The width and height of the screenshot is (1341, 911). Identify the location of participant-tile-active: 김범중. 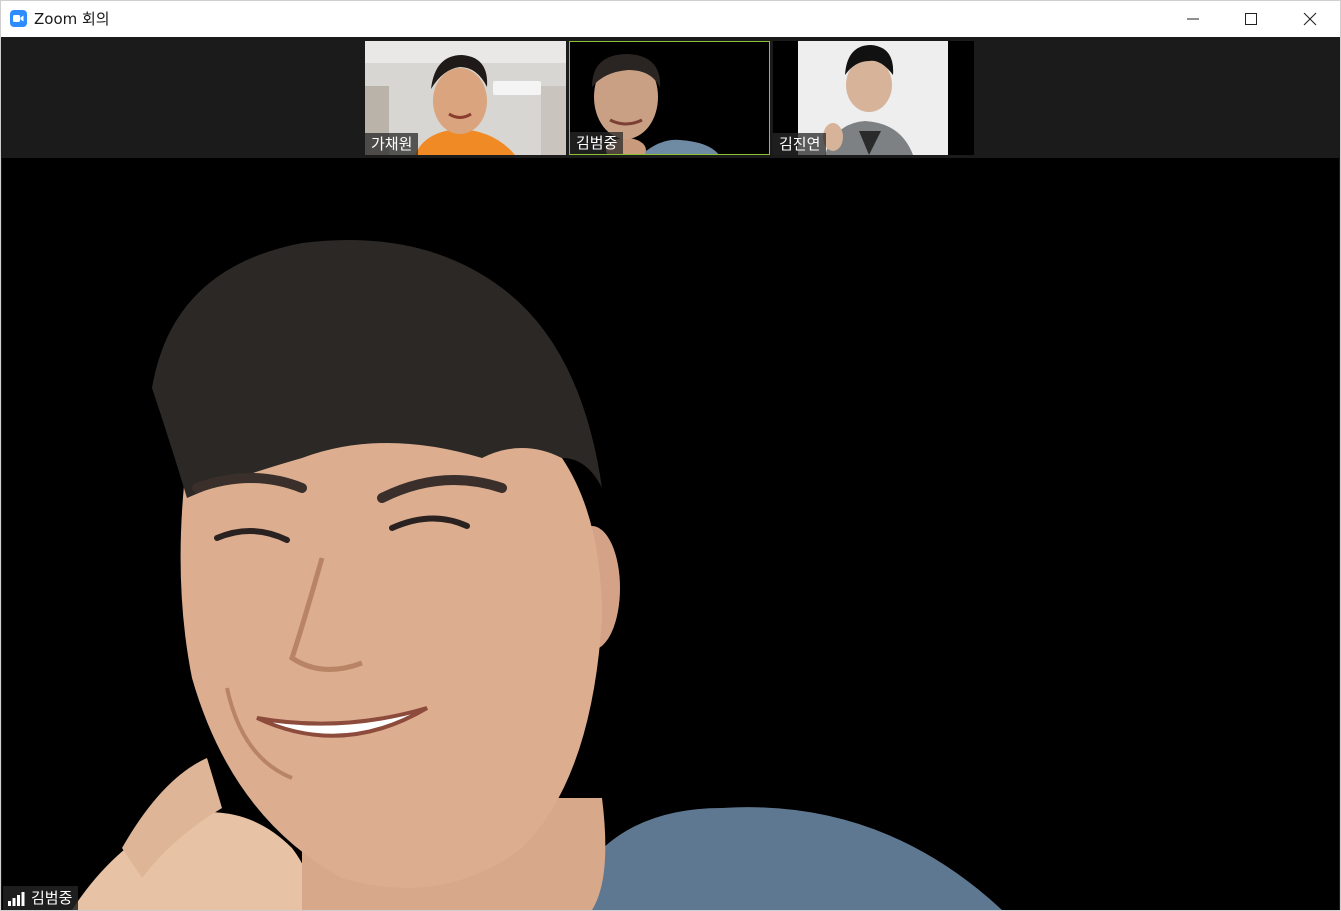
(669, 98).